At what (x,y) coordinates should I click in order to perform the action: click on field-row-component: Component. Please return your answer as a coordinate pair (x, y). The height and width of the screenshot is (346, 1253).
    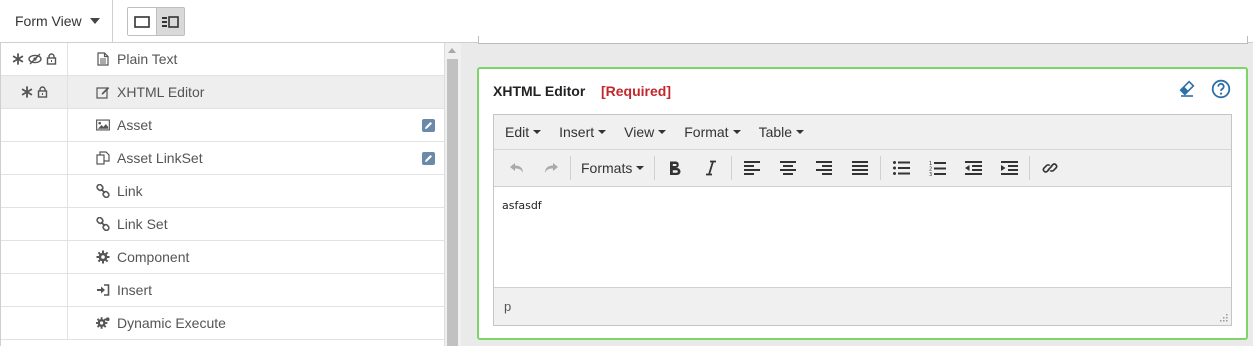
    Looking at the image, I should click on (222, 257).